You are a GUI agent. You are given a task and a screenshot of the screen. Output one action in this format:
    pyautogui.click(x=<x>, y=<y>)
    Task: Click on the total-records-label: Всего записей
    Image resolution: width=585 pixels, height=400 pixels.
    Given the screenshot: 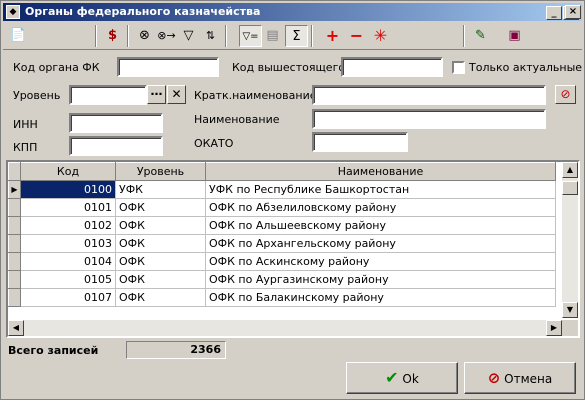 What is the action you would take?
    pyautogui.click(x=53, y=350)
    